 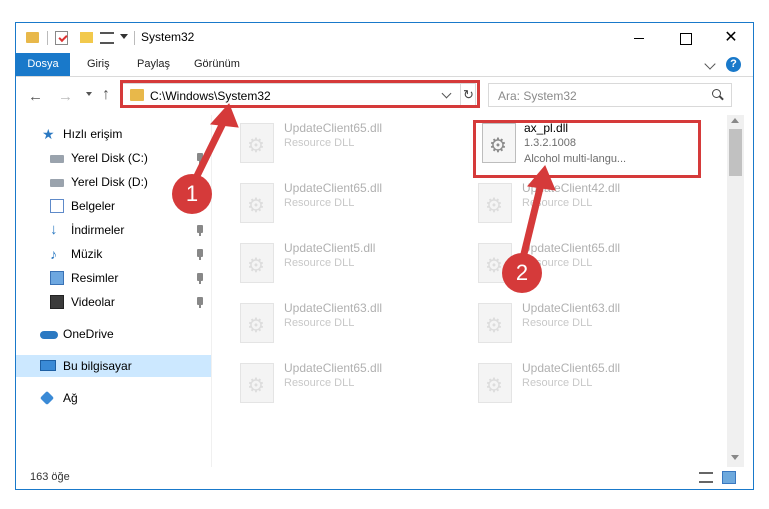 I want to click on cloud-icon, so click(x=49, y=335).